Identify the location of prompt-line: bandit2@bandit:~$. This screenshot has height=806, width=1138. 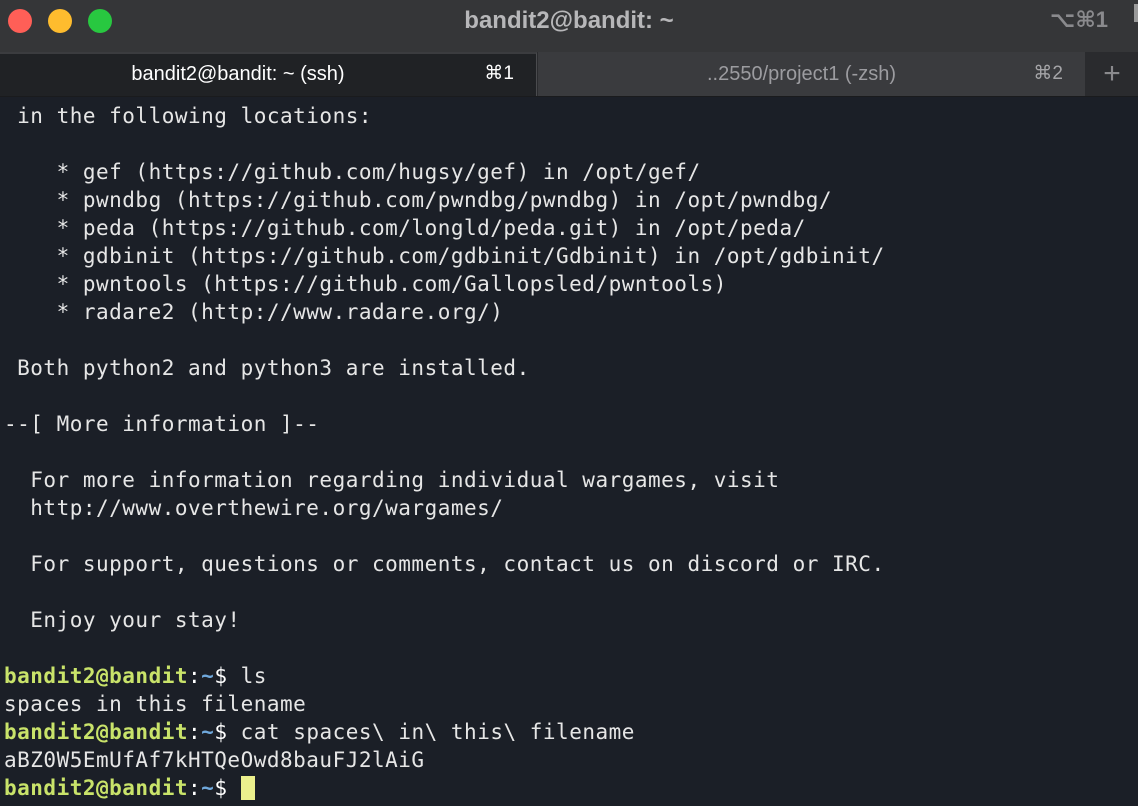
(129, 788).